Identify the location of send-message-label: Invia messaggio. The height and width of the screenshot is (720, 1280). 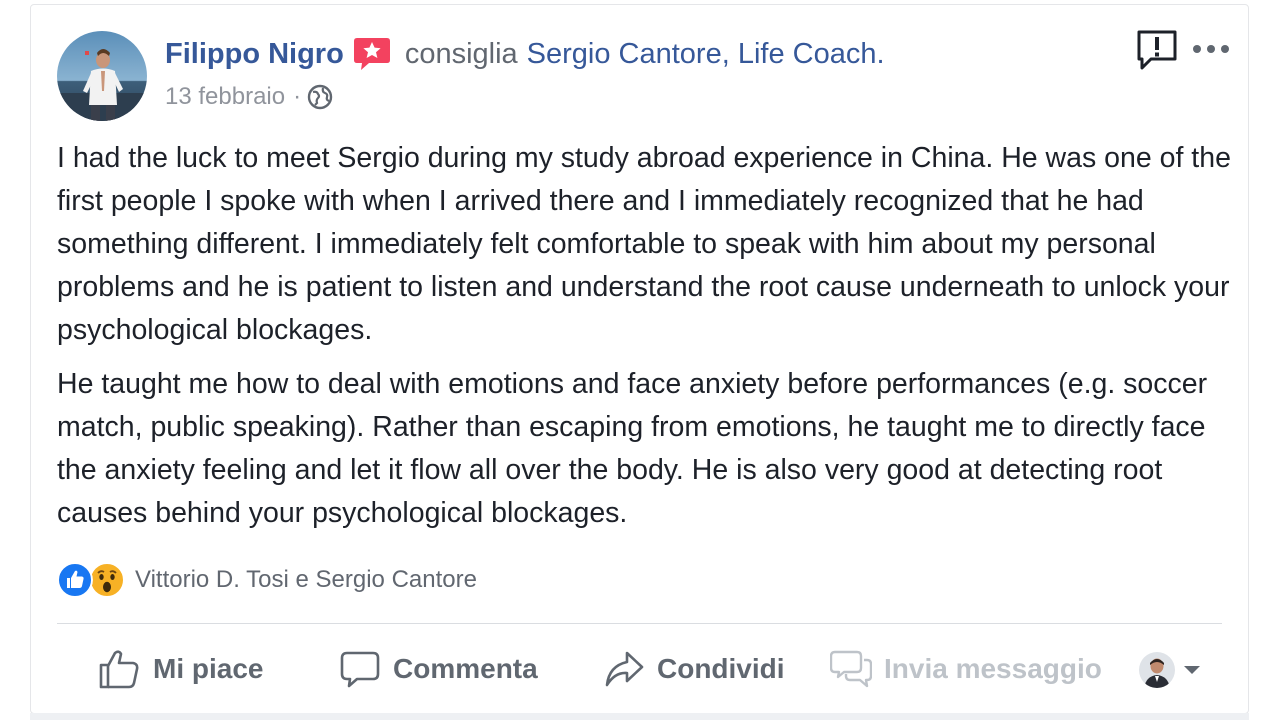
(993, 668).